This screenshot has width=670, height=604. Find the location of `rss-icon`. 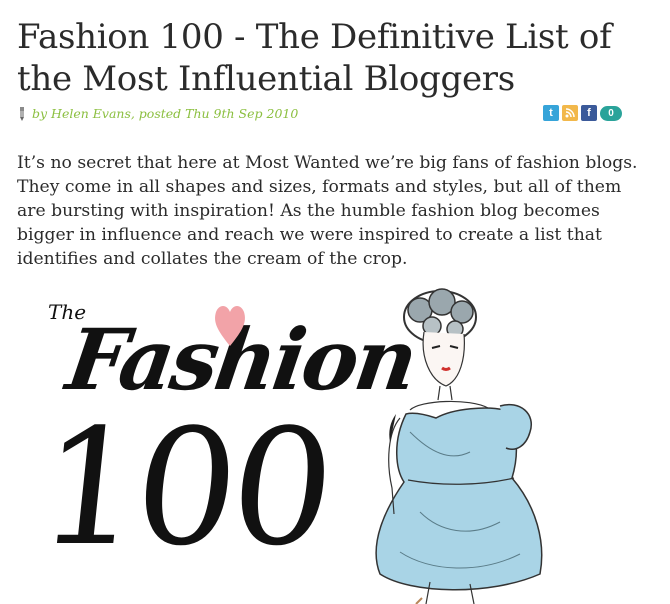

rss-icon is located at coordinates (570, 113).